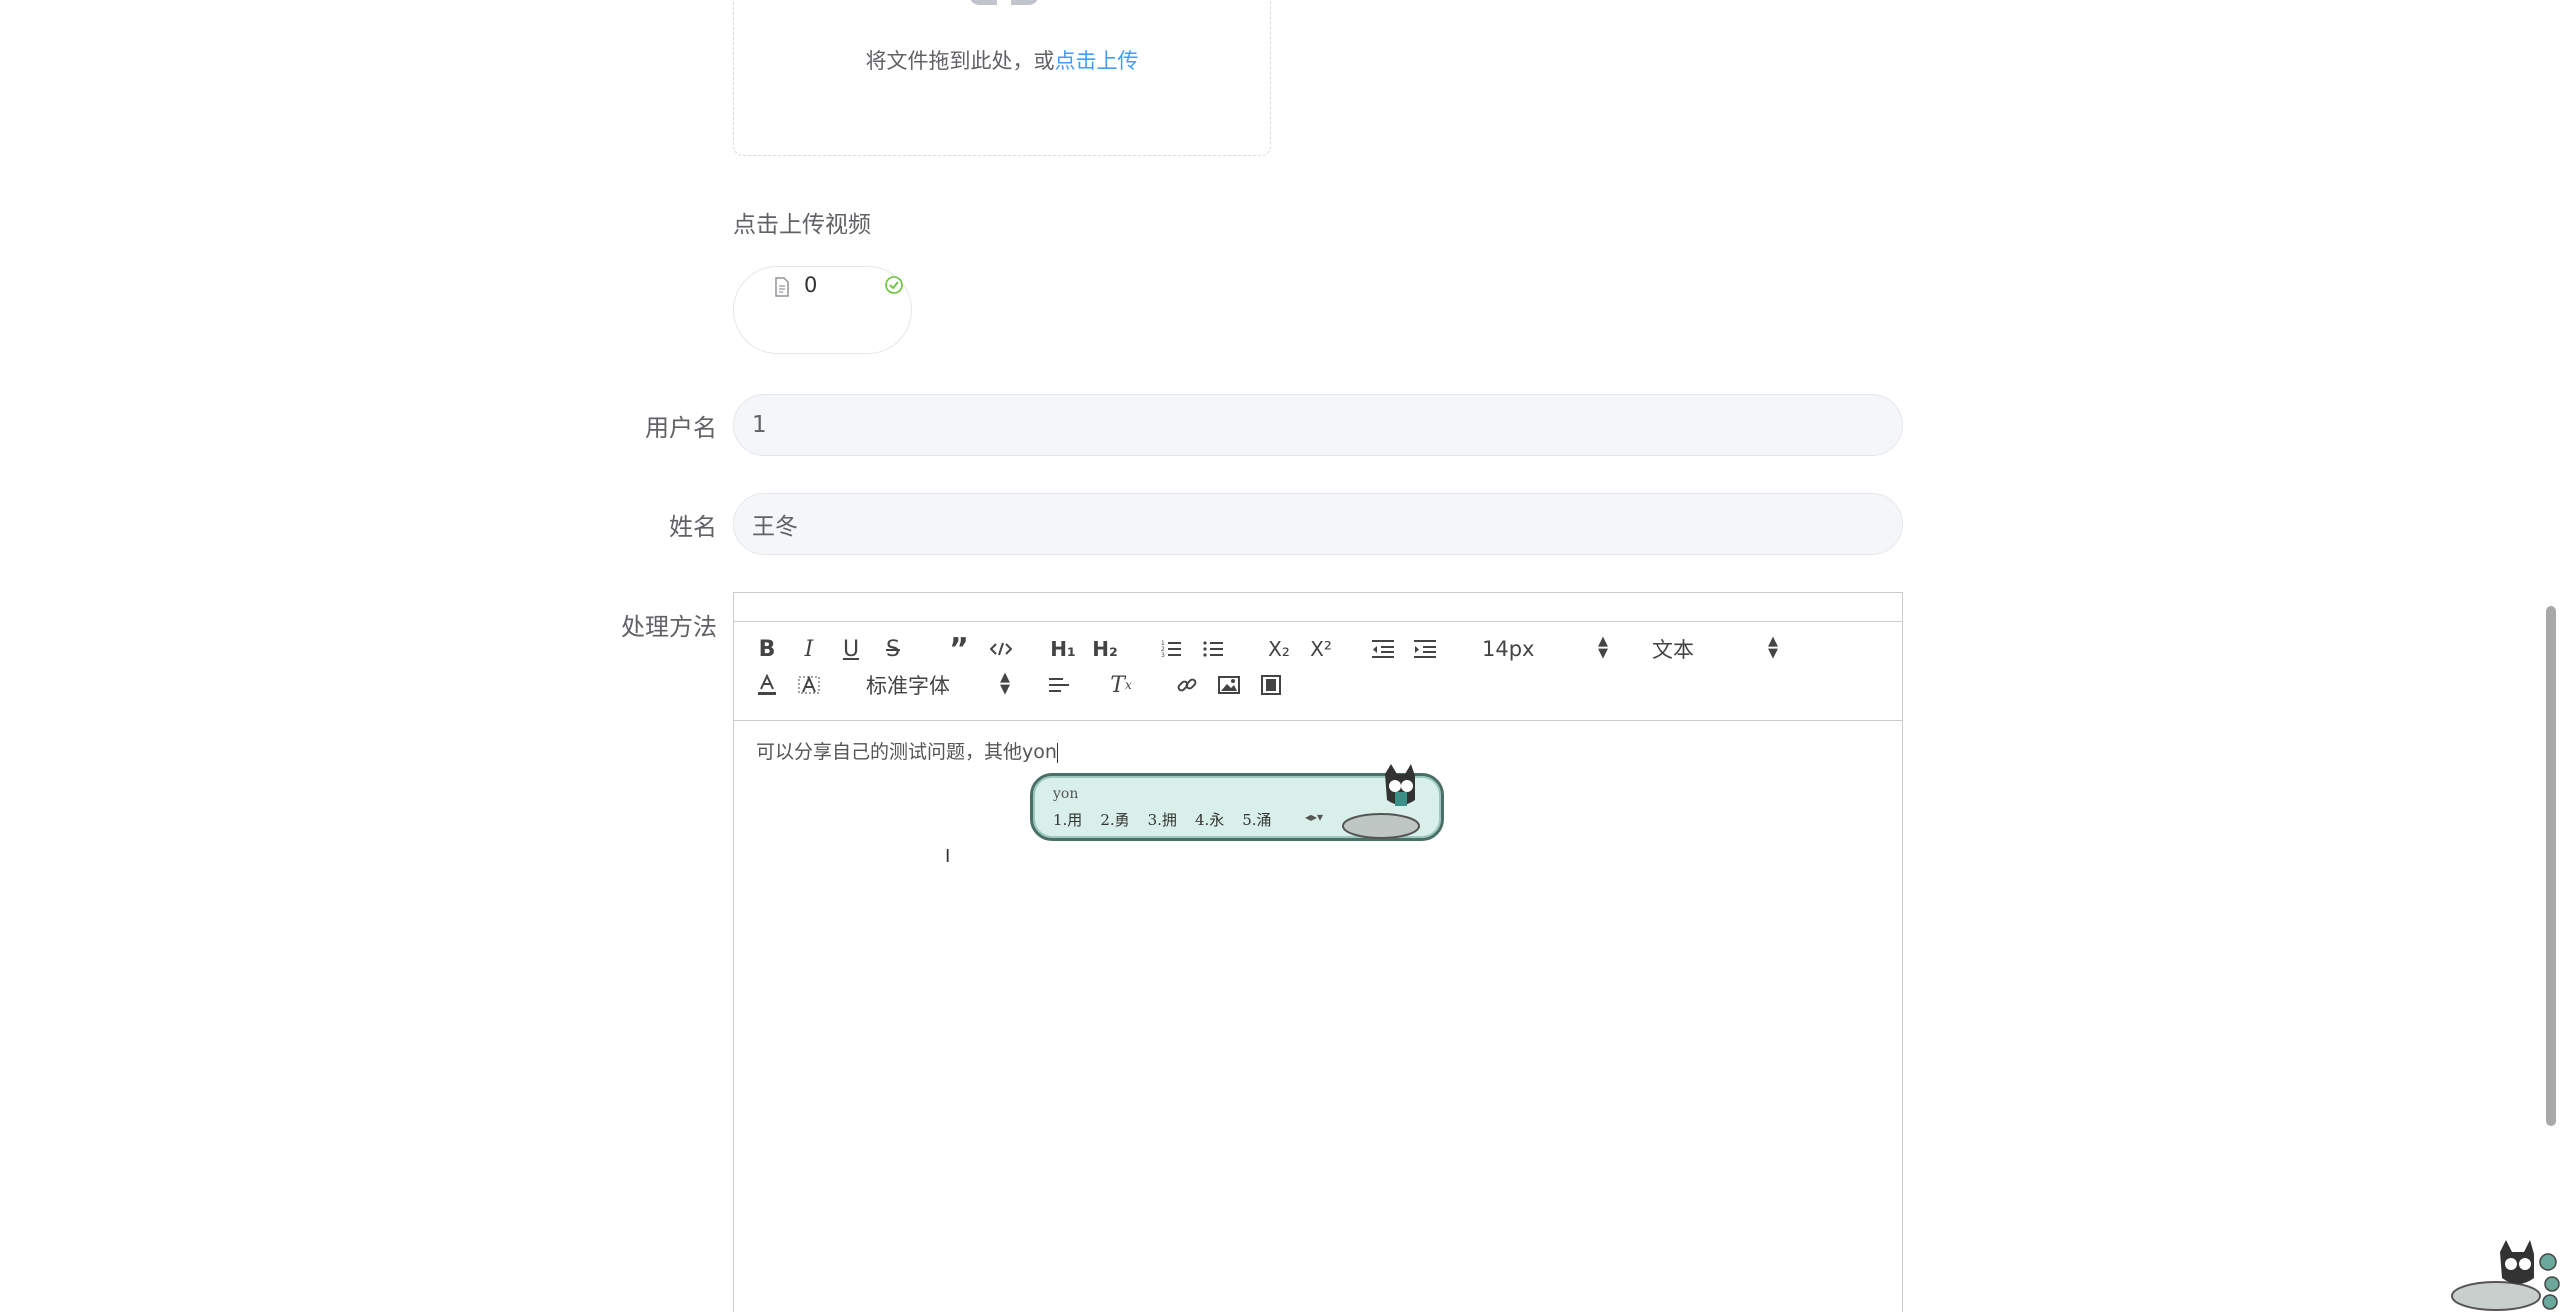  What do you see at coordinates (893, 649) in the screenshot?
I see `strike-button: S` at bounding box center [893, 649].